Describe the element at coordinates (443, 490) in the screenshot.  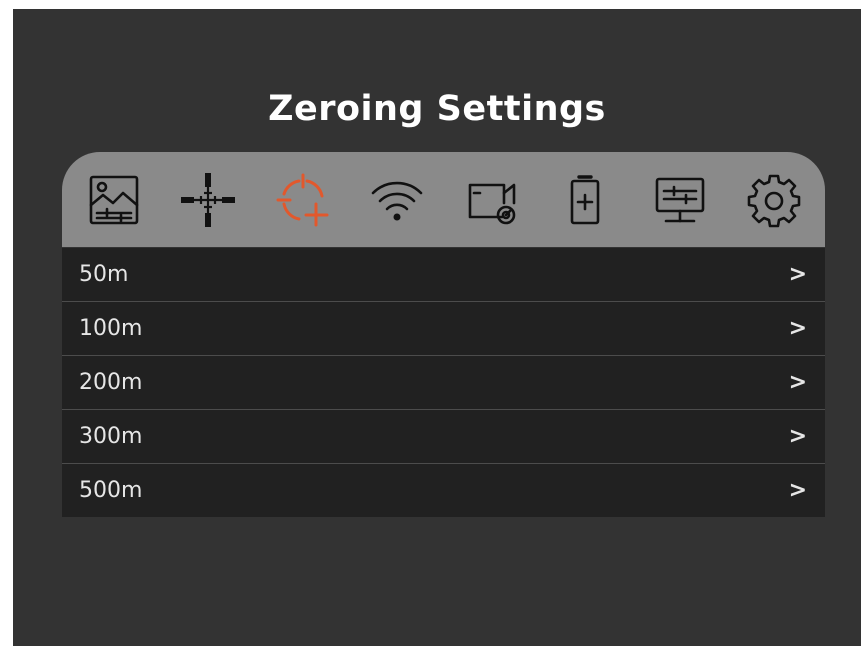
I see `list-item-500m: 500m >` at that location.